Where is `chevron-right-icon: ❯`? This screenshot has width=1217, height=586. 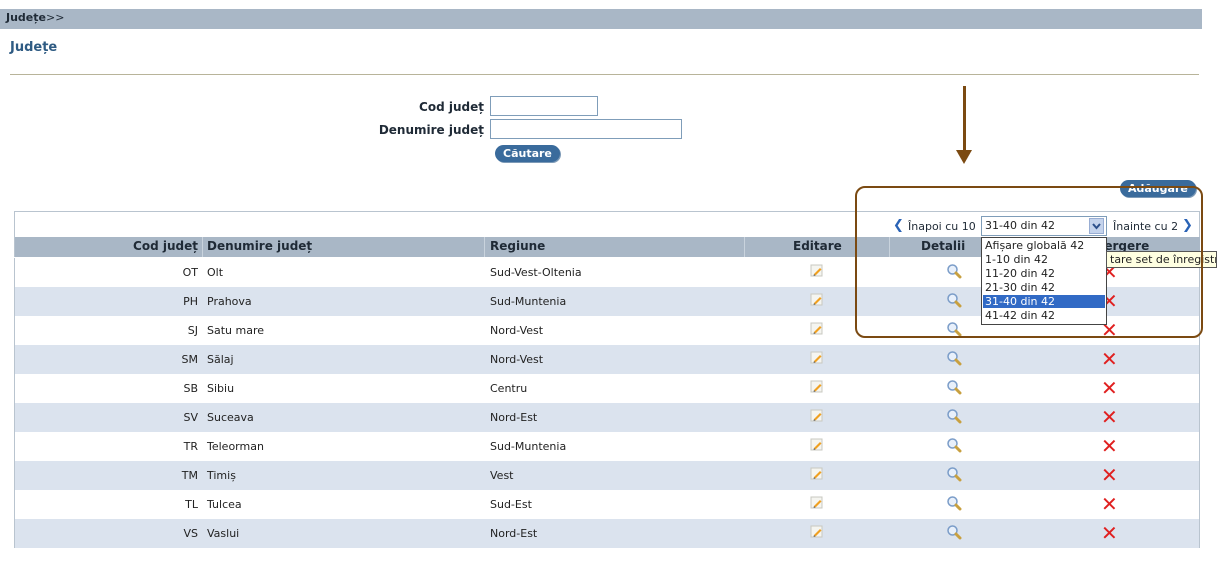
chevron-right-icon: ❯ is located at coordinates (1187, 225).